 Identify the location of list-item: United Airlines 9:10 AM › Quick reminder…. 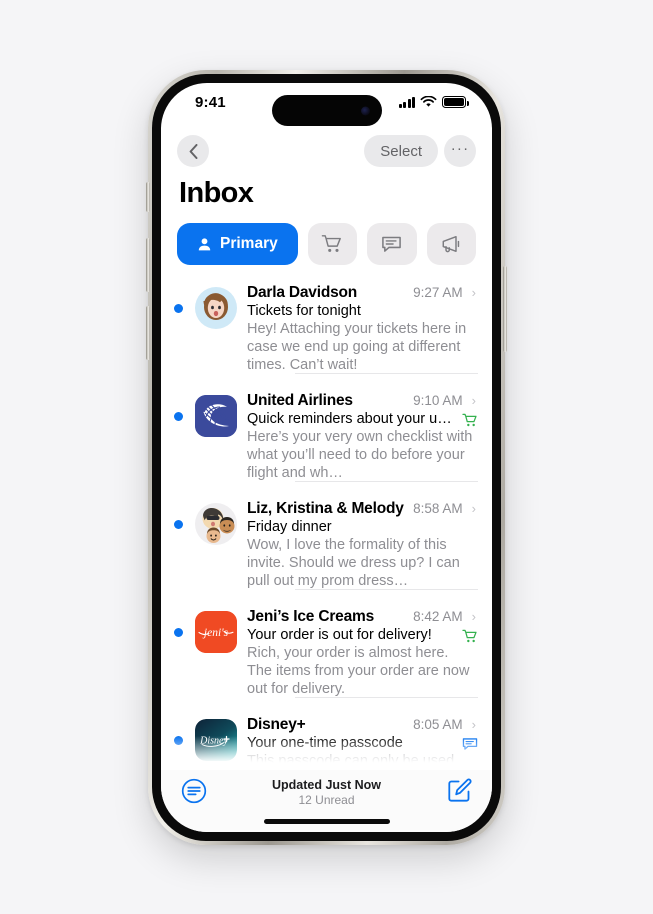
(326, 437).